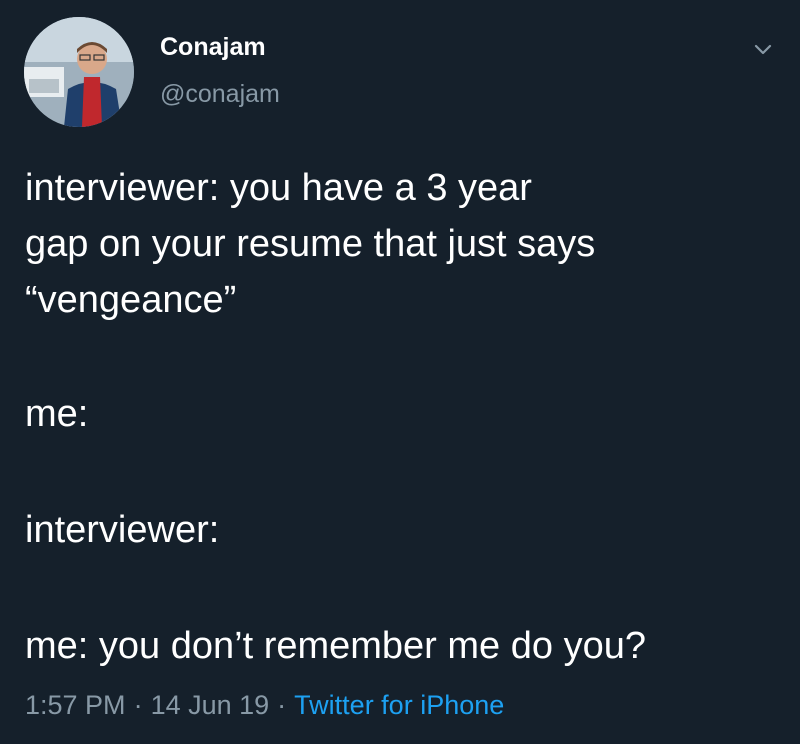  Describe the element at coordinates (57, 414) in the screenshot. I see `tweet-text-line: me:` at that location.